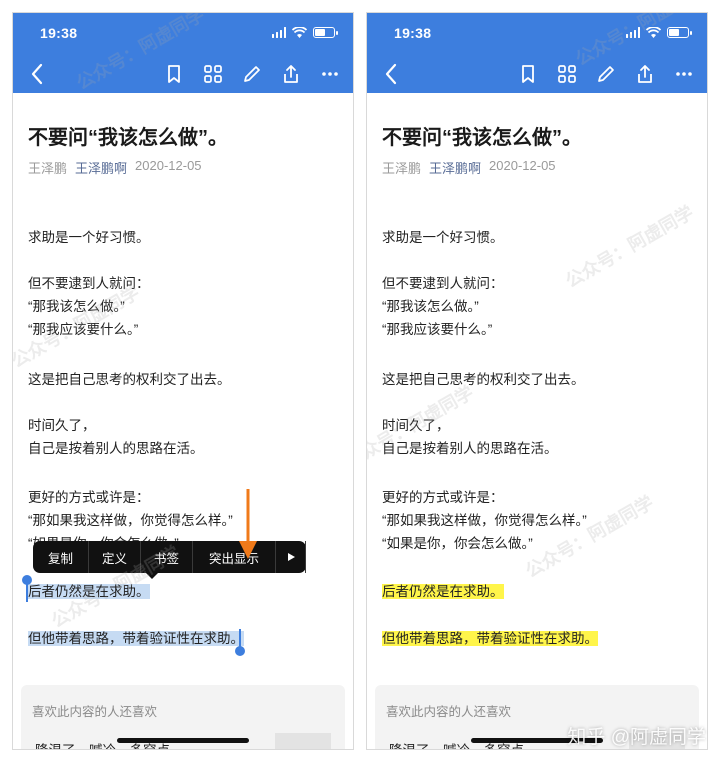 This screenshot has width=720, height=763. Describe the element at coordinates (136, 638) in the screenshot. I see `selected-paragraph: 但他带着思路，带着验证性在求助。` at that location.